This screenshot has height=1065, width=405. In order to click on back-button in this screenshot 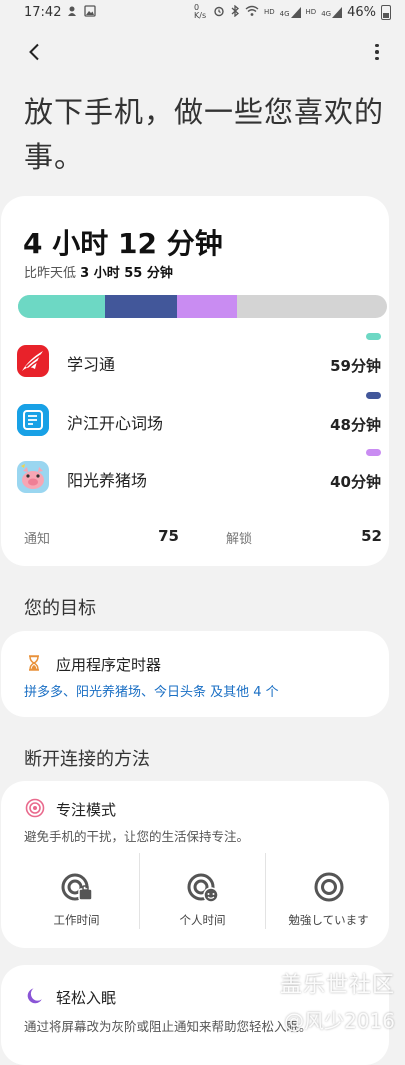, I will do `click(34, 52)`.